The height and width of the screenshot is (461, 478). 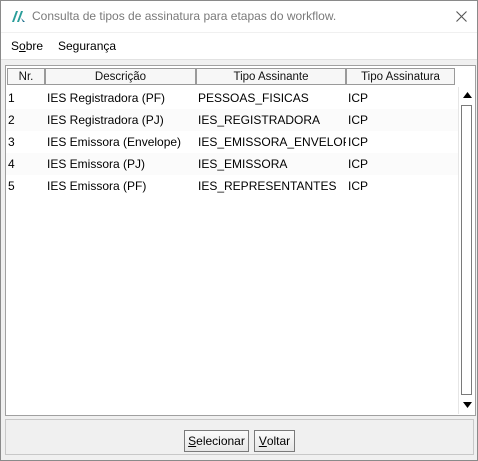 I want to click on scroll-down-arrow-icon, so click(x=467, y=405).